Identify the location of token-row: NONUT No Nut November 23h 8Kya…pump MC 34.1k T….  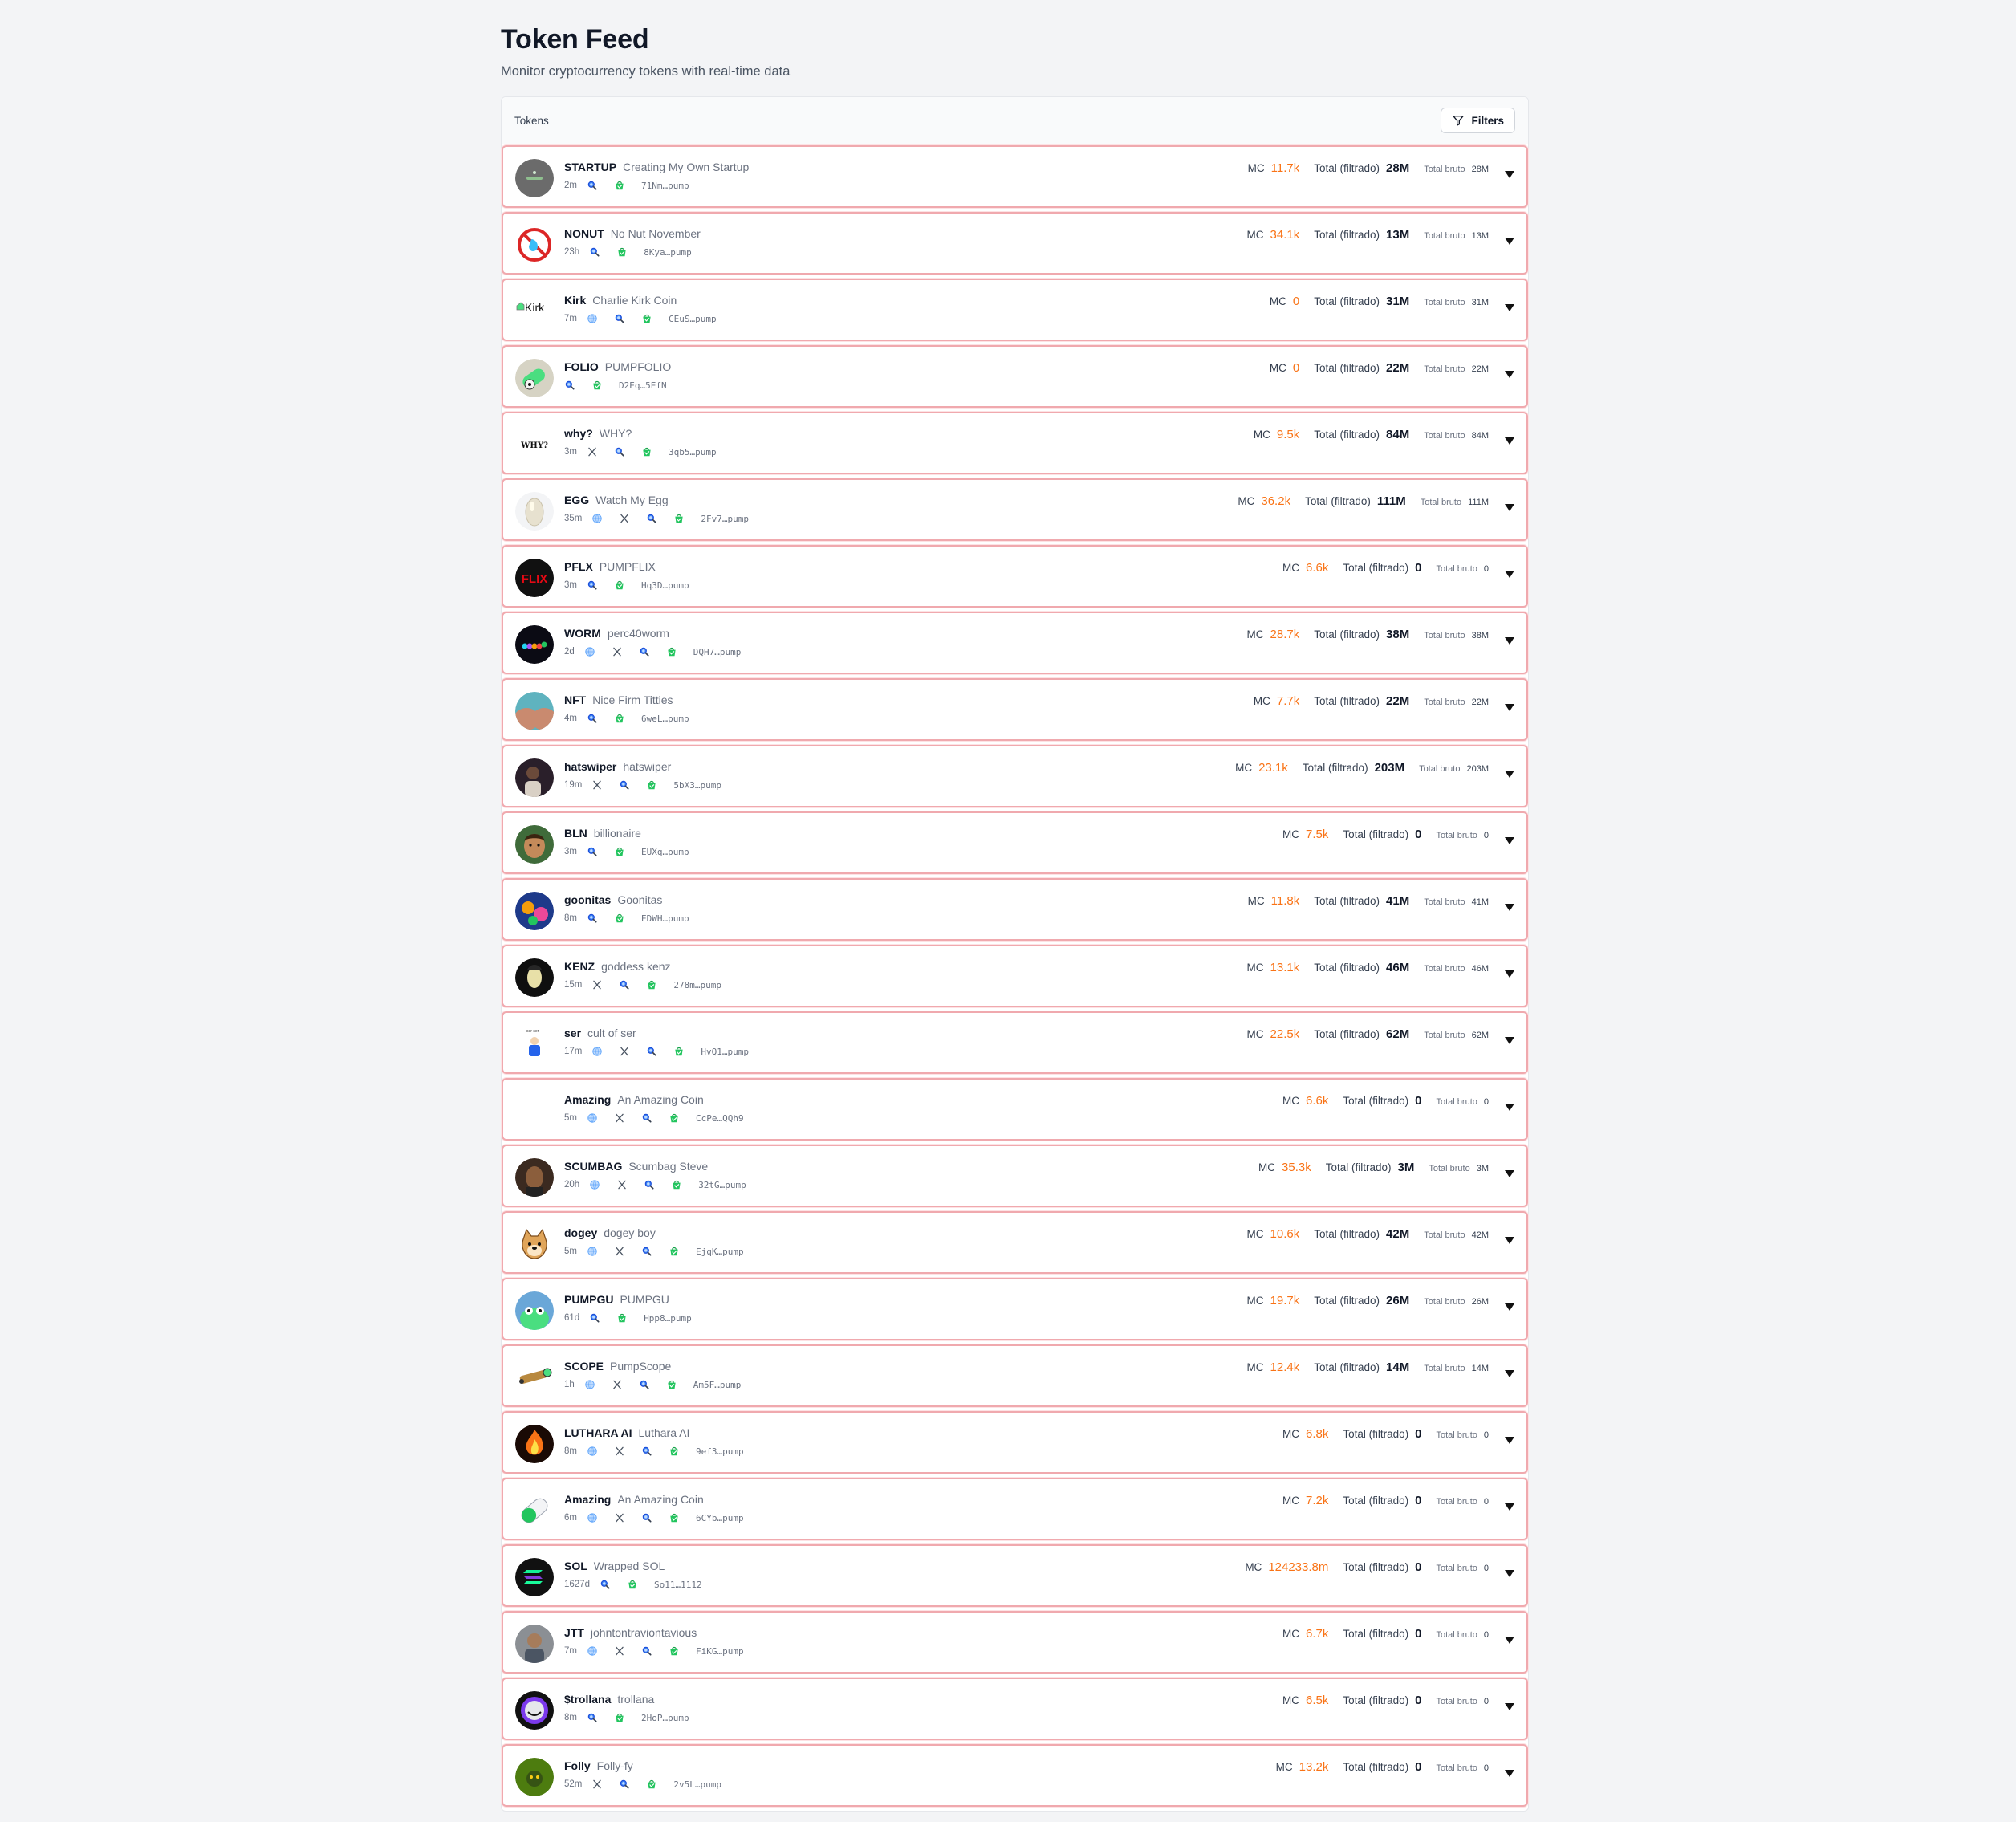
(1015, 243).